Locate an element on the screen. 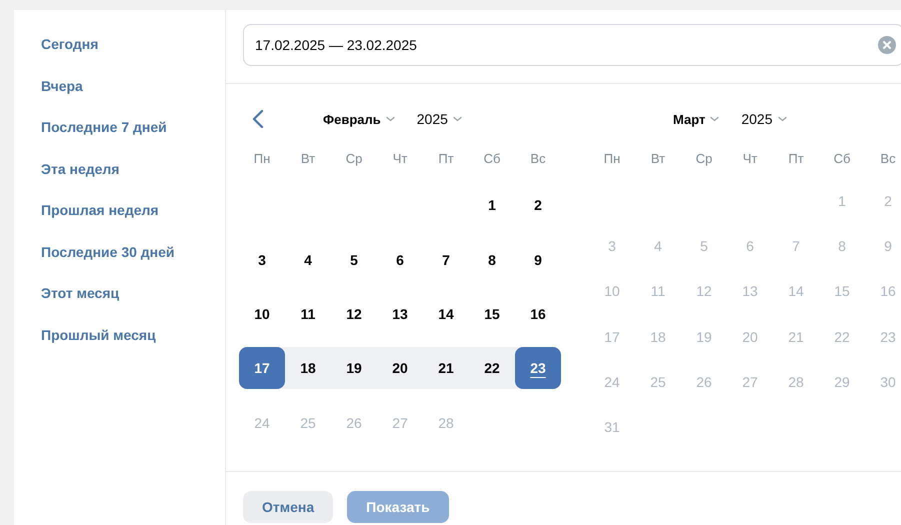  calendar-day: 19 is located at coordinates (354, 368).